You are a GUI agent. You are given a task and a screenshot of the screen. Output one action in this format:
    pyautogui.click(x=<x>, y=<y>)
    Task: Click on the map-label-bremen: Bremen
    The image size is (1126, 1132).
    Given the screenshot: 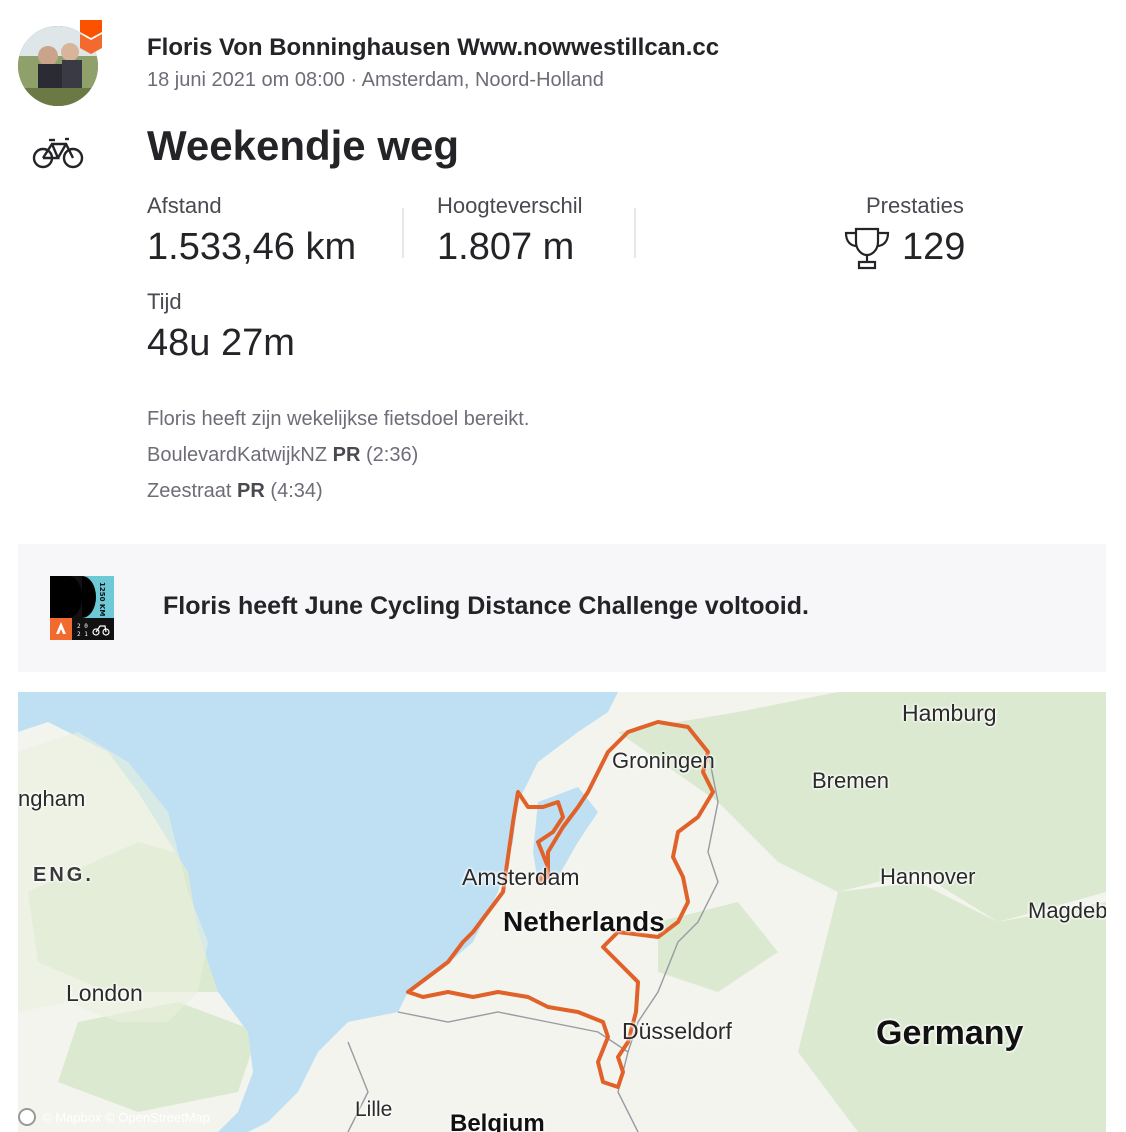 What is the action you would take?
    pyautogui.click(x=851, y=780)
    